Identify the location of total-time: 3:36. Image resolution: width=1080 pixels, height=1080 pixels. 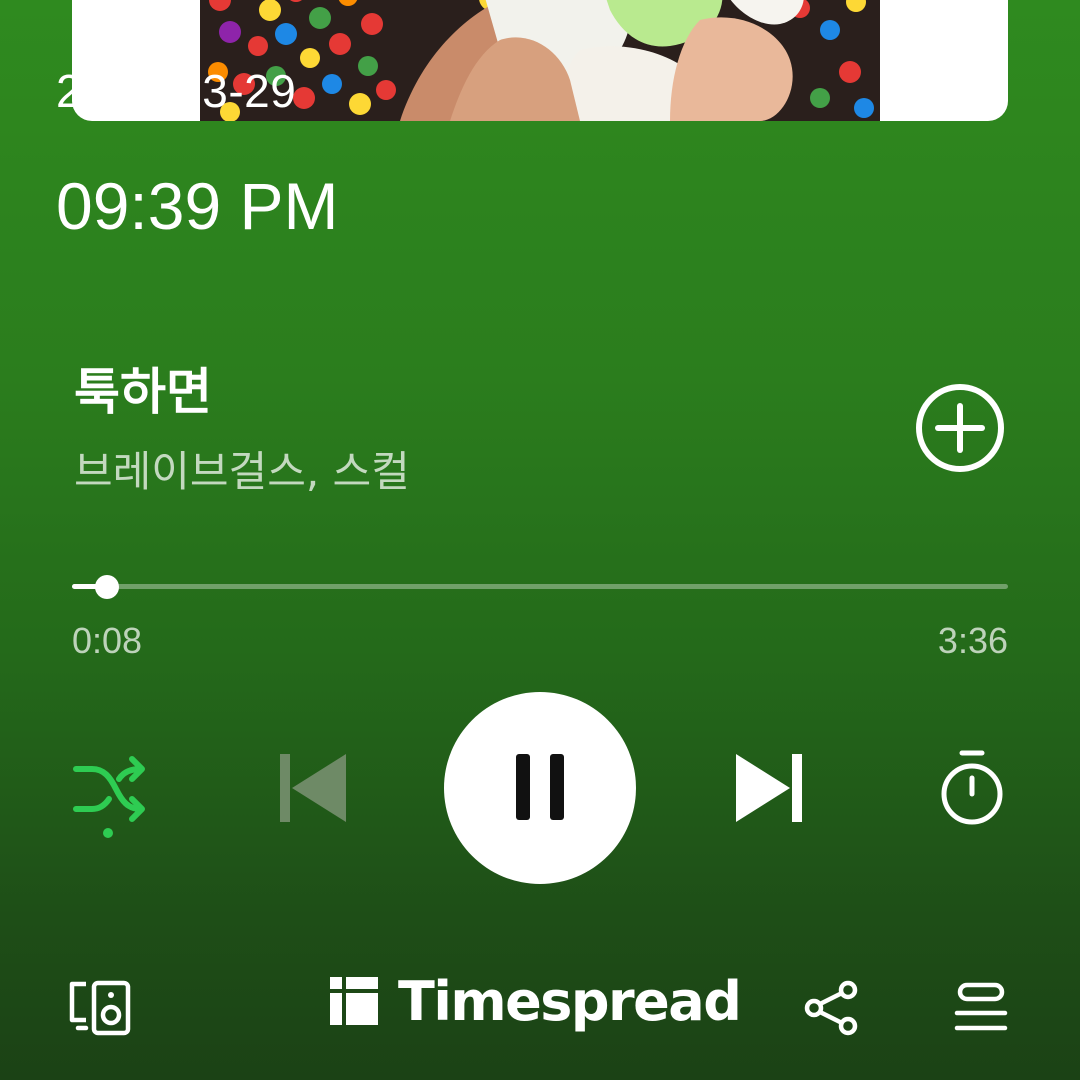
(972, 640).